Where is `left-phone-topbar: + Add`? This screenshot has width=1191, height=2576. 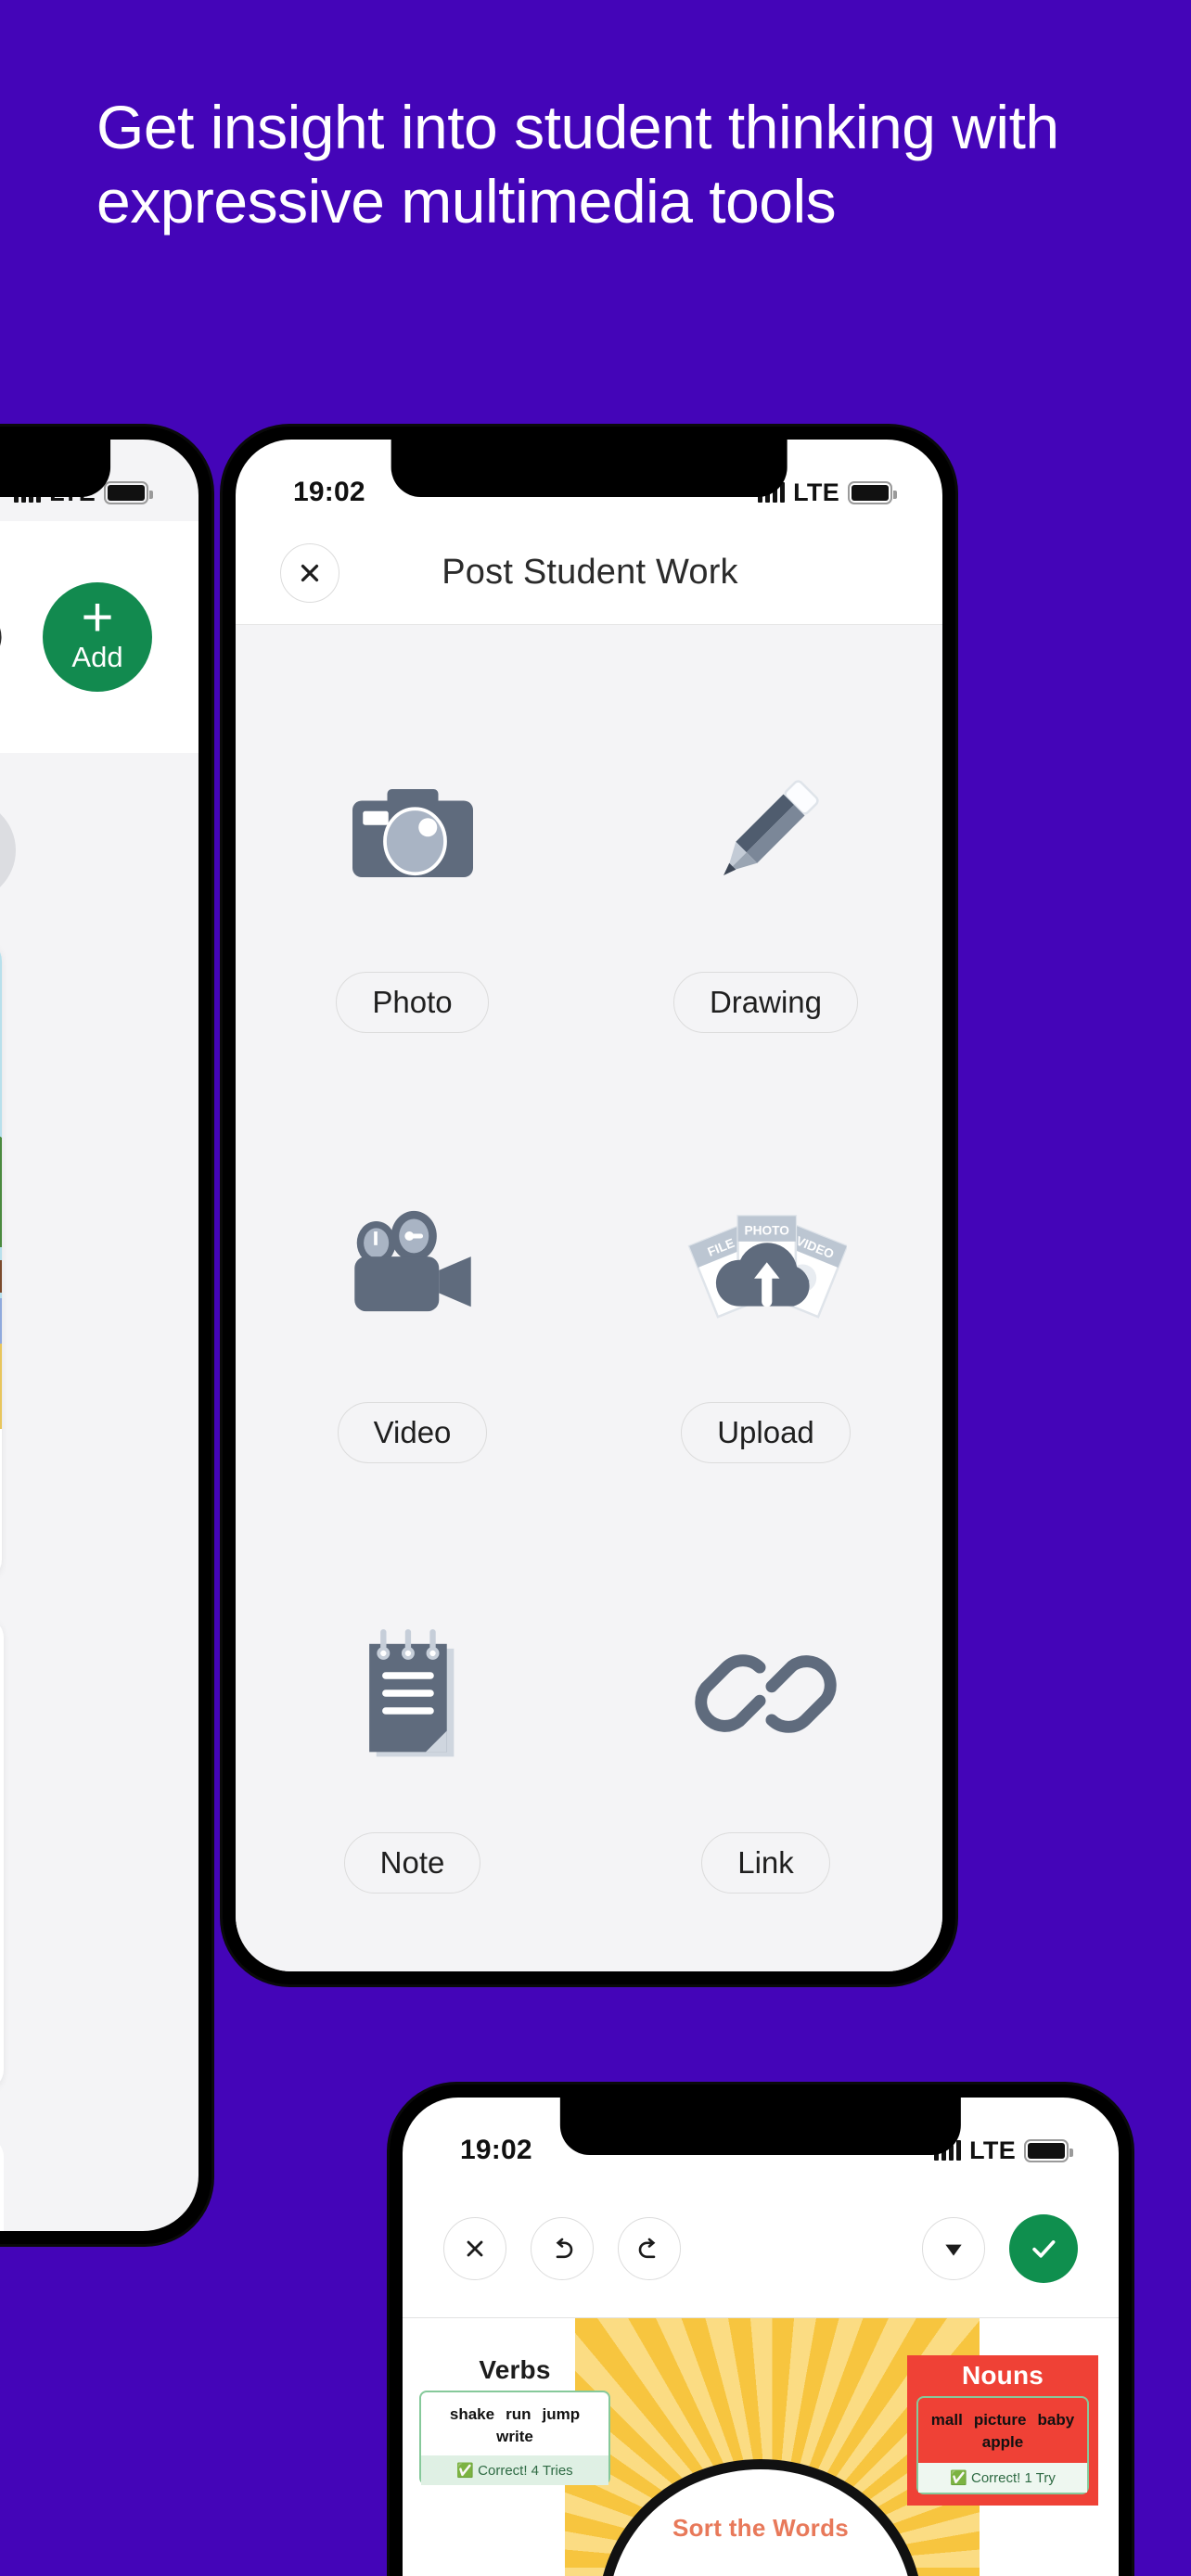 left-phone-topbar: + Add is located at coordinates (99, 637).